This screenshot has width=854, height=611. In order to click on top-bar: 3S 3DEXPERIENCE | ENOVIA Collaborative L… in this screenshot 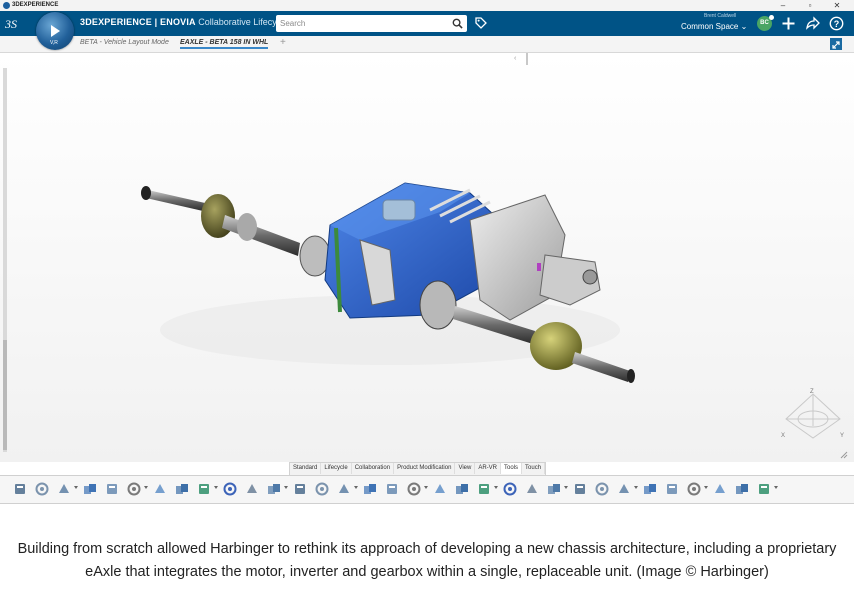, I will do `click(427, 23)`.